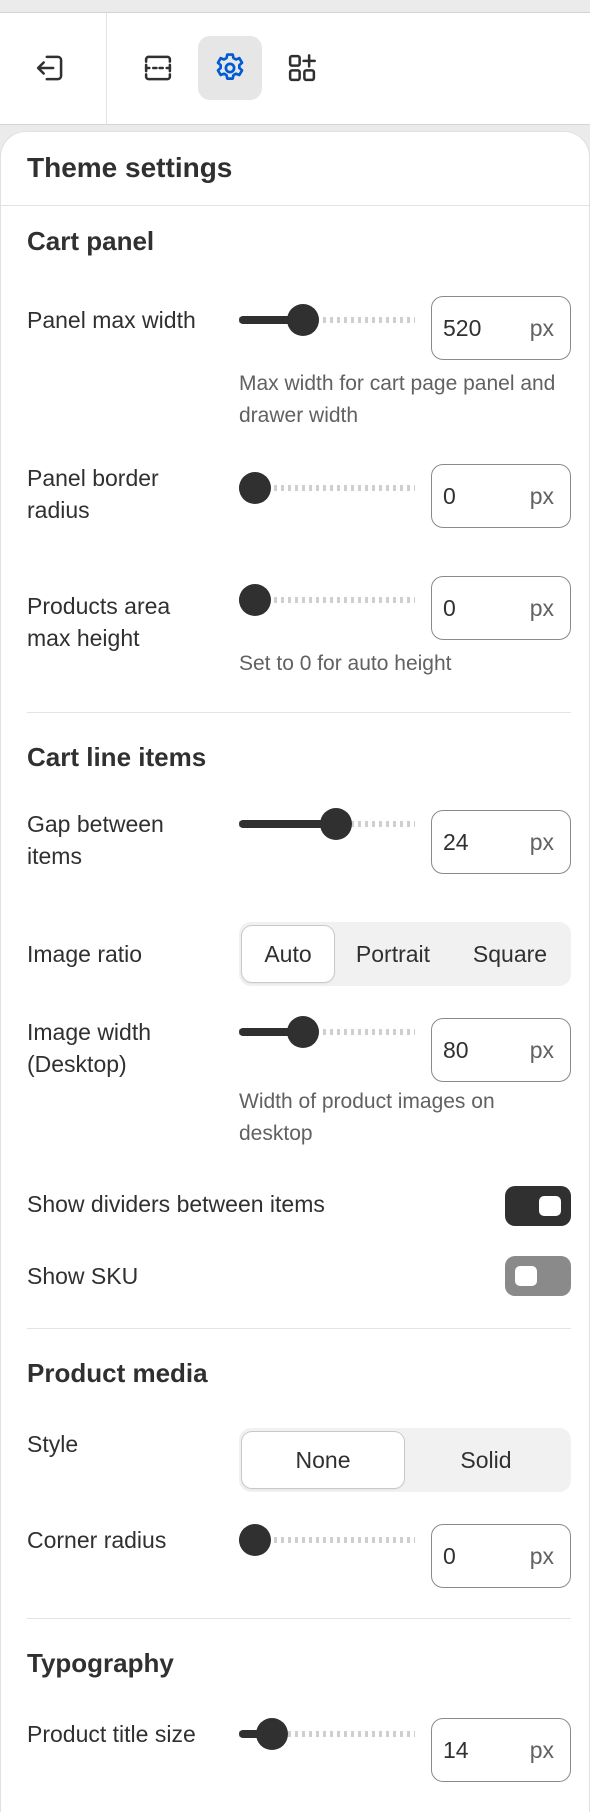  I want to click on editor-toolbar, so click(295, 68).